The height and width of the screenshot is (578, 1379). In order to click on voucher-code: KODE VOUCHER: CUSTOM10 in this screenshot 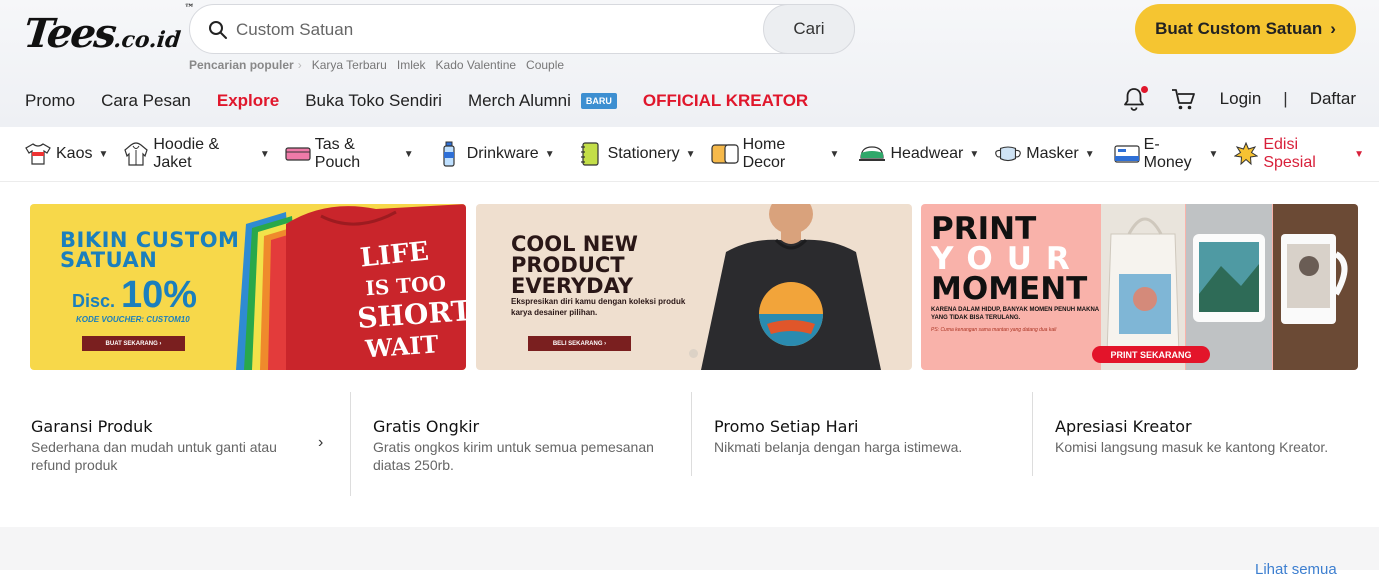, I will do `click(133, 319)`.